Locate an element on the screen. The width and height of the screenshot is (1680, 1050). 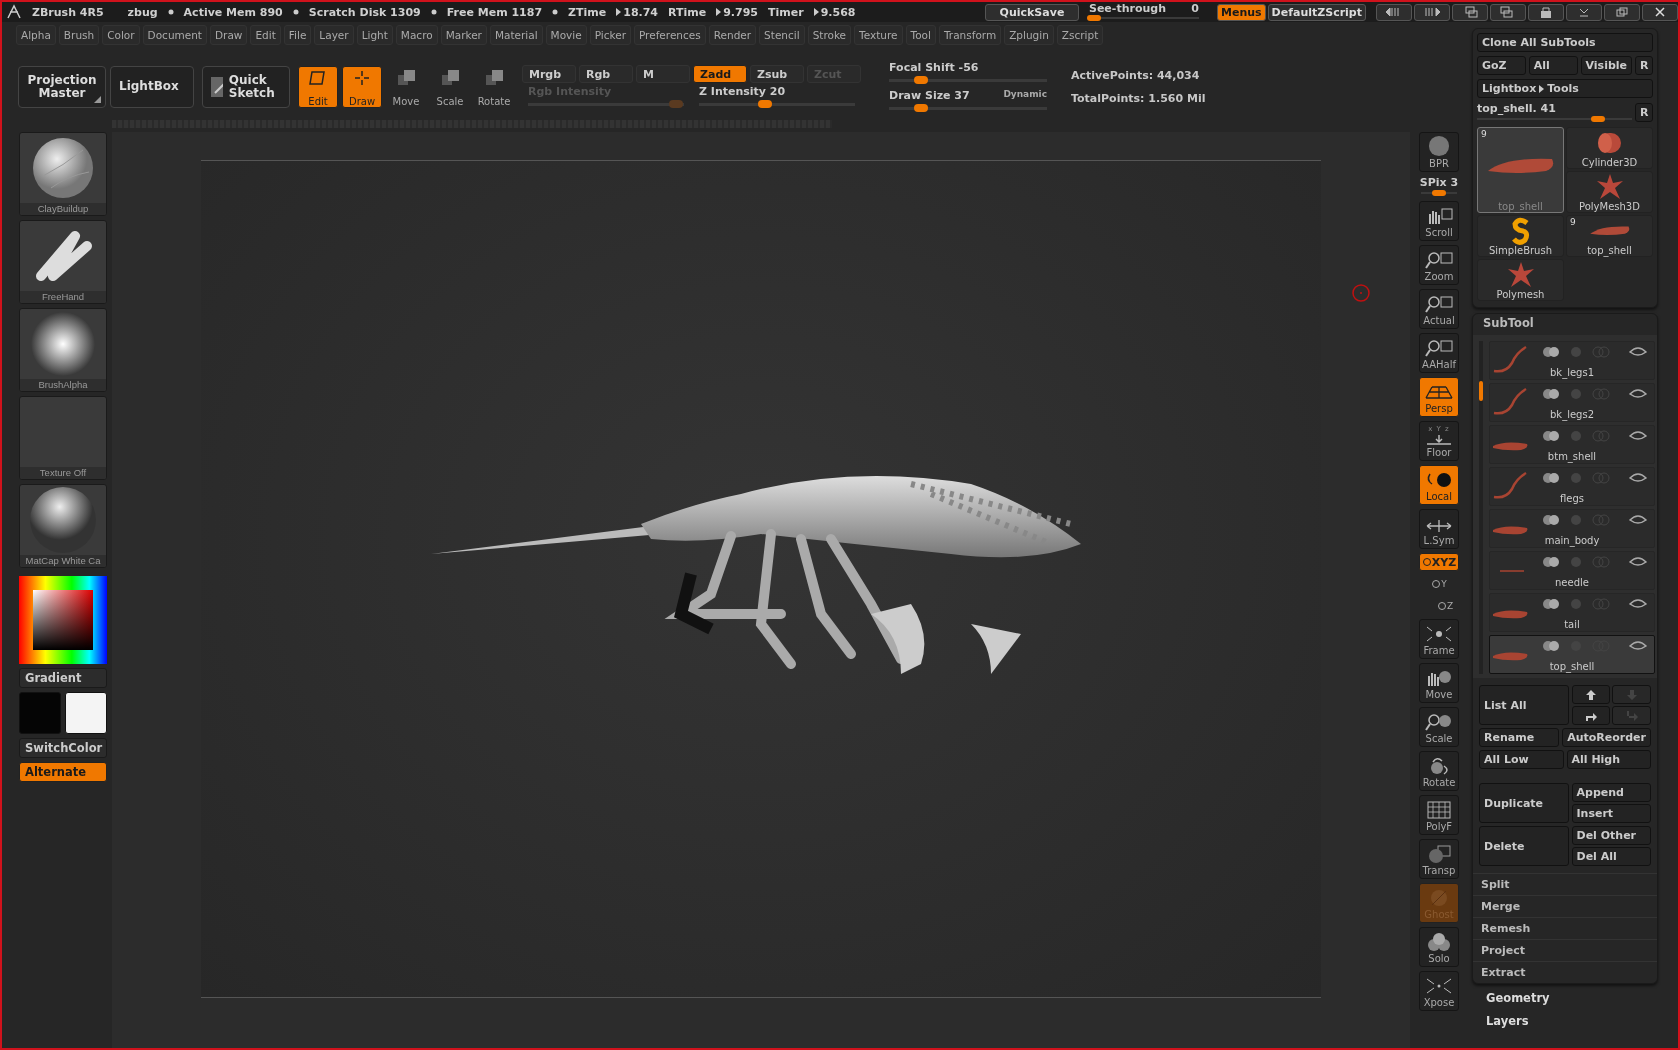
subtool-item: btm_shell is located at coordinates (1572, 444).